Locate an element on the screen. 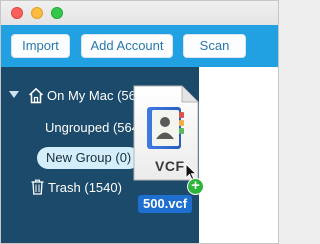 The image size is (320, 244). toolbar: Import Add Account Scan is located at coordinates (139, 46).